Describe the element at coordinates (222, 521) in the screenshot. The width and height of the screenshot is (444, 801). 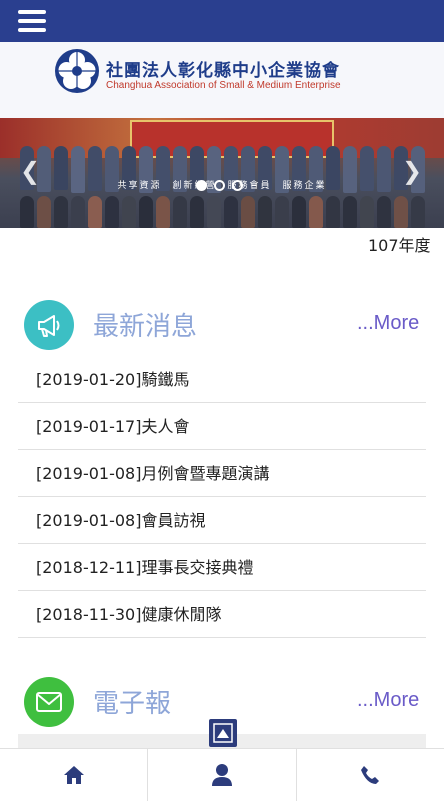
I see `news-item: [2019-01-08]會員訪視` at that location.